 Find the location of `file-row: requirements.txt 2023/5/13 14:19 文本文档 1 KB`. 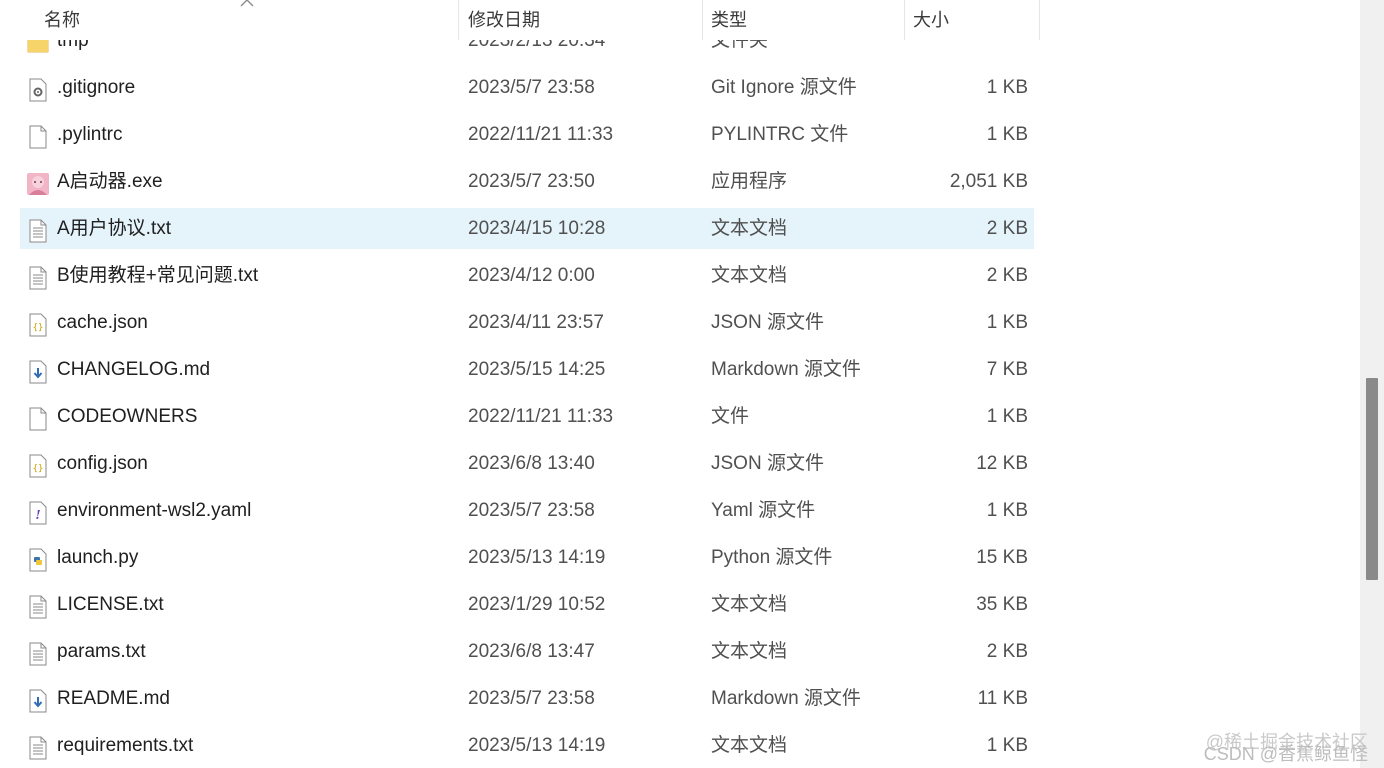

file-row: requirements.txt 2023/5/13 14:19 文本文档 1 KB is located at coordinates (527, 745).